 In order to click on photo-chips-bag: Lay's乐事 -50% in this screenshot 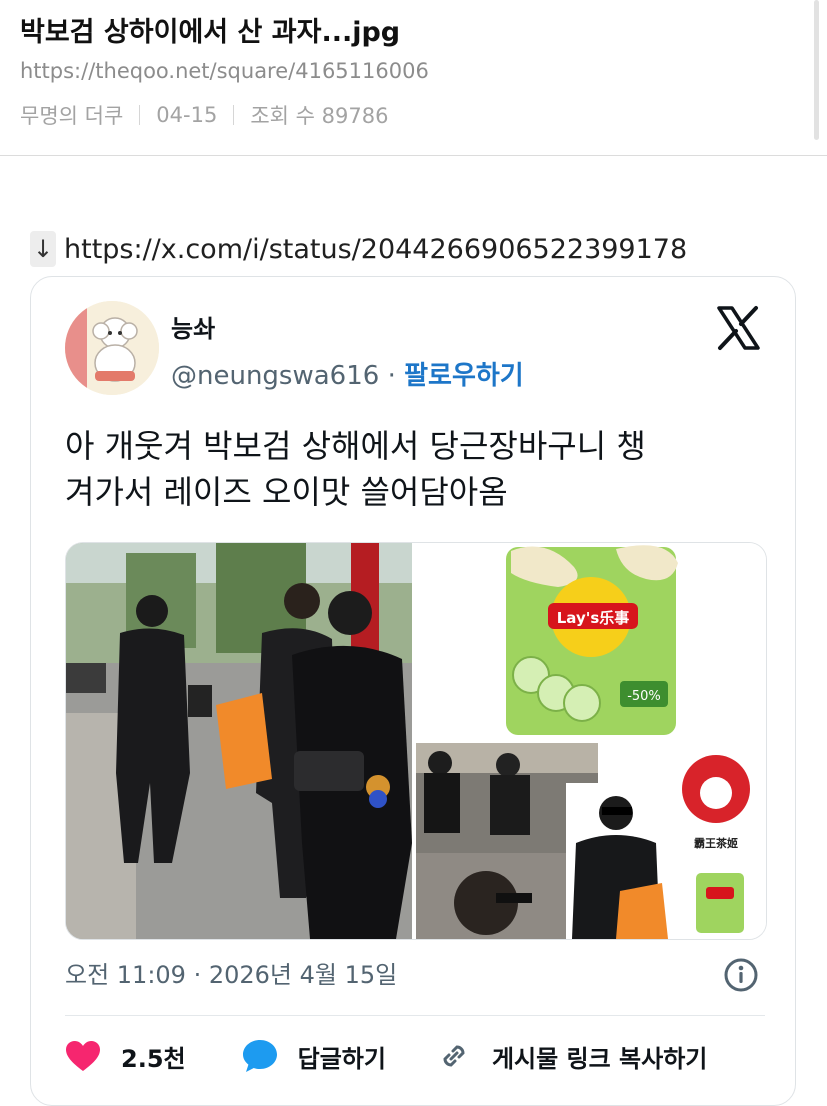, I will do `click(591, 641)`.